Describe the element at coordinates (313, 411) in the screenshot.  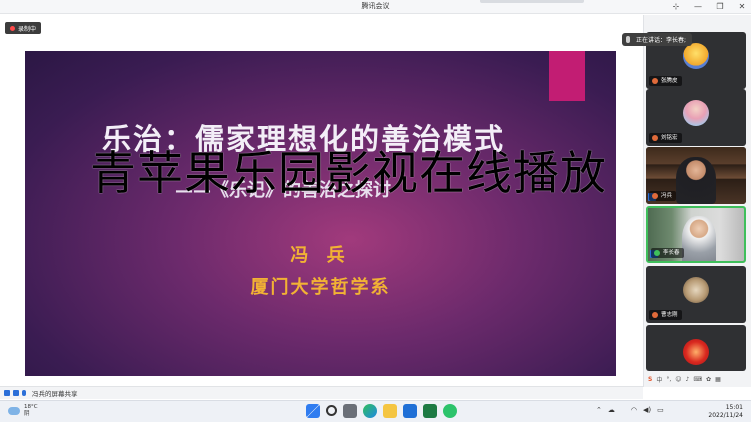
I see `windows-start-icon` at that location.